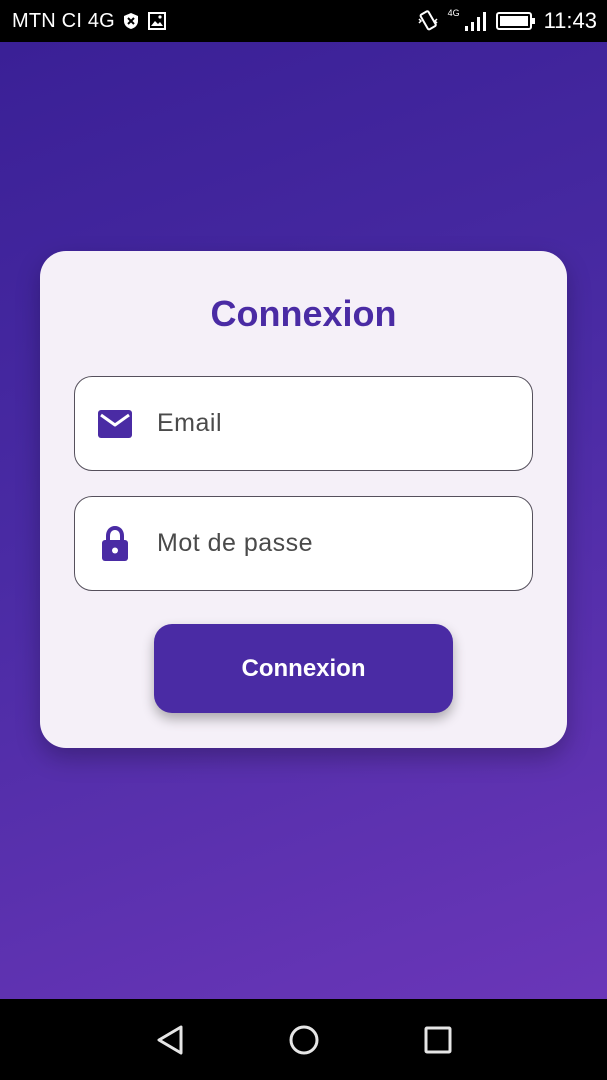  I want to click on password-input, so click(337, 543).